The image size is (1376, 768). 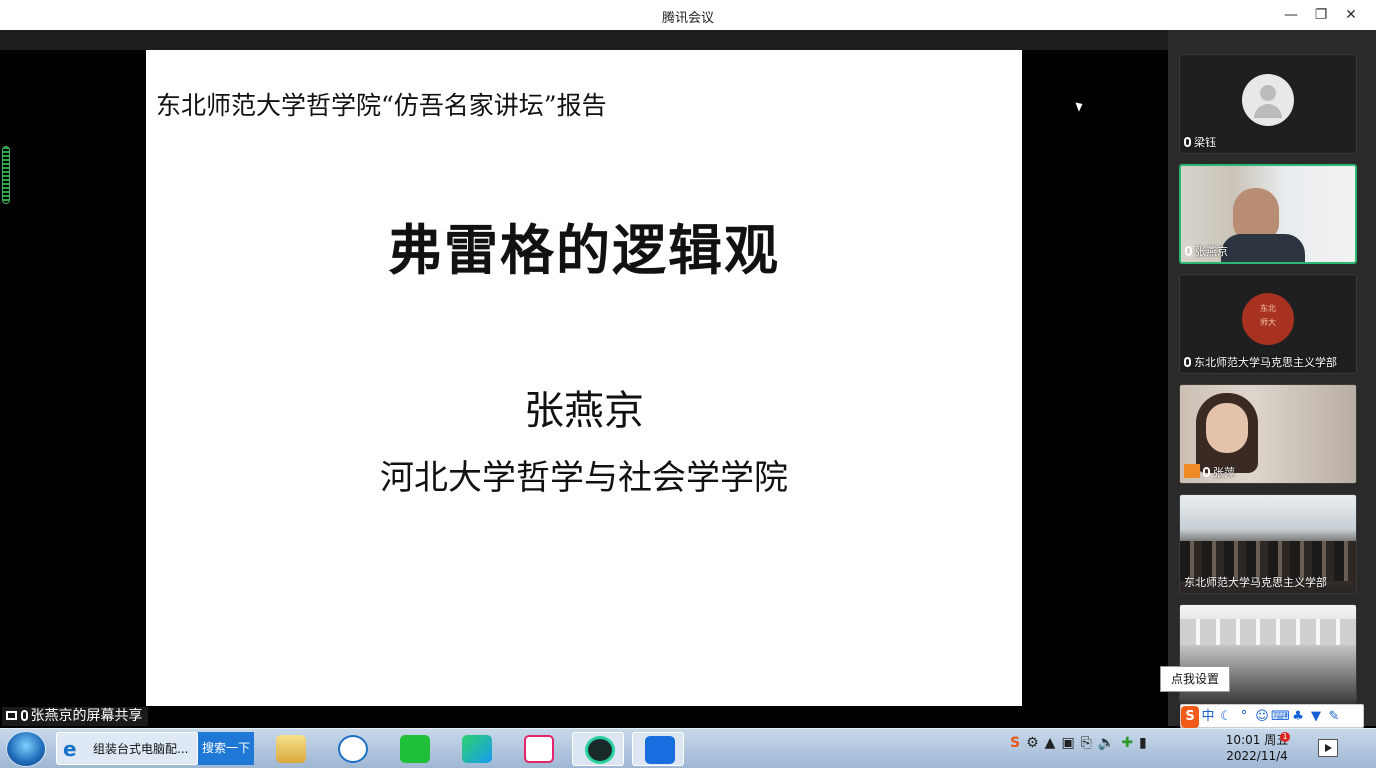 What do you see at coordinates (6, 175) in the screenshot?
I see `volume-meter-icon` at bounding box center [6, 175].